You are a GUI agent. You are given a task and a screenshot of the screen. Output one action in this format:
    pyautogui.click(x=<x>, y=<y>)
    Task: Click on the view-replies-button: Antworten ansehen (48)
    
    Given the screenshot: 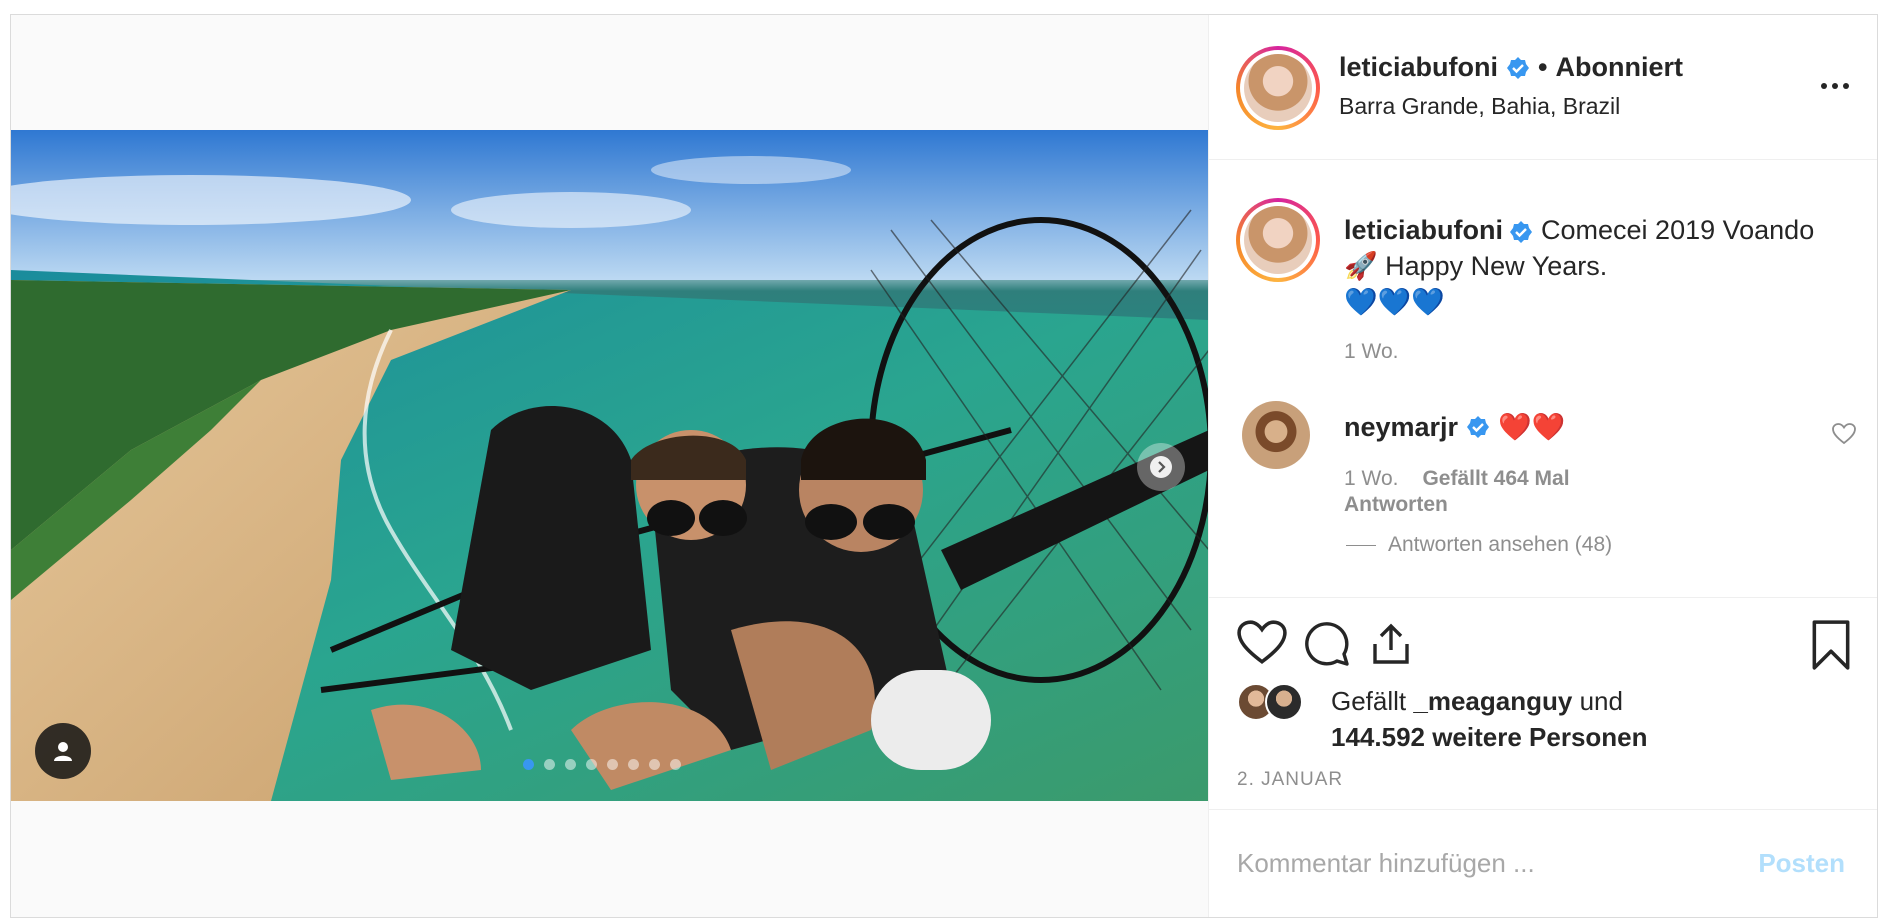 What is the action you would take?
    pyautogui.click(x=1479, y=545)
    